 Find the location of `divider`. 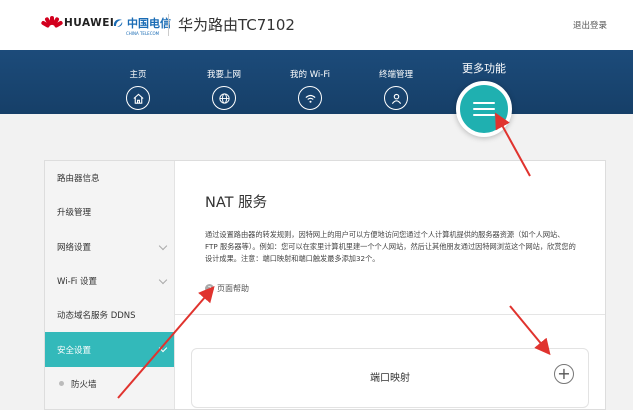

divider is located at coordinates (390, 314).